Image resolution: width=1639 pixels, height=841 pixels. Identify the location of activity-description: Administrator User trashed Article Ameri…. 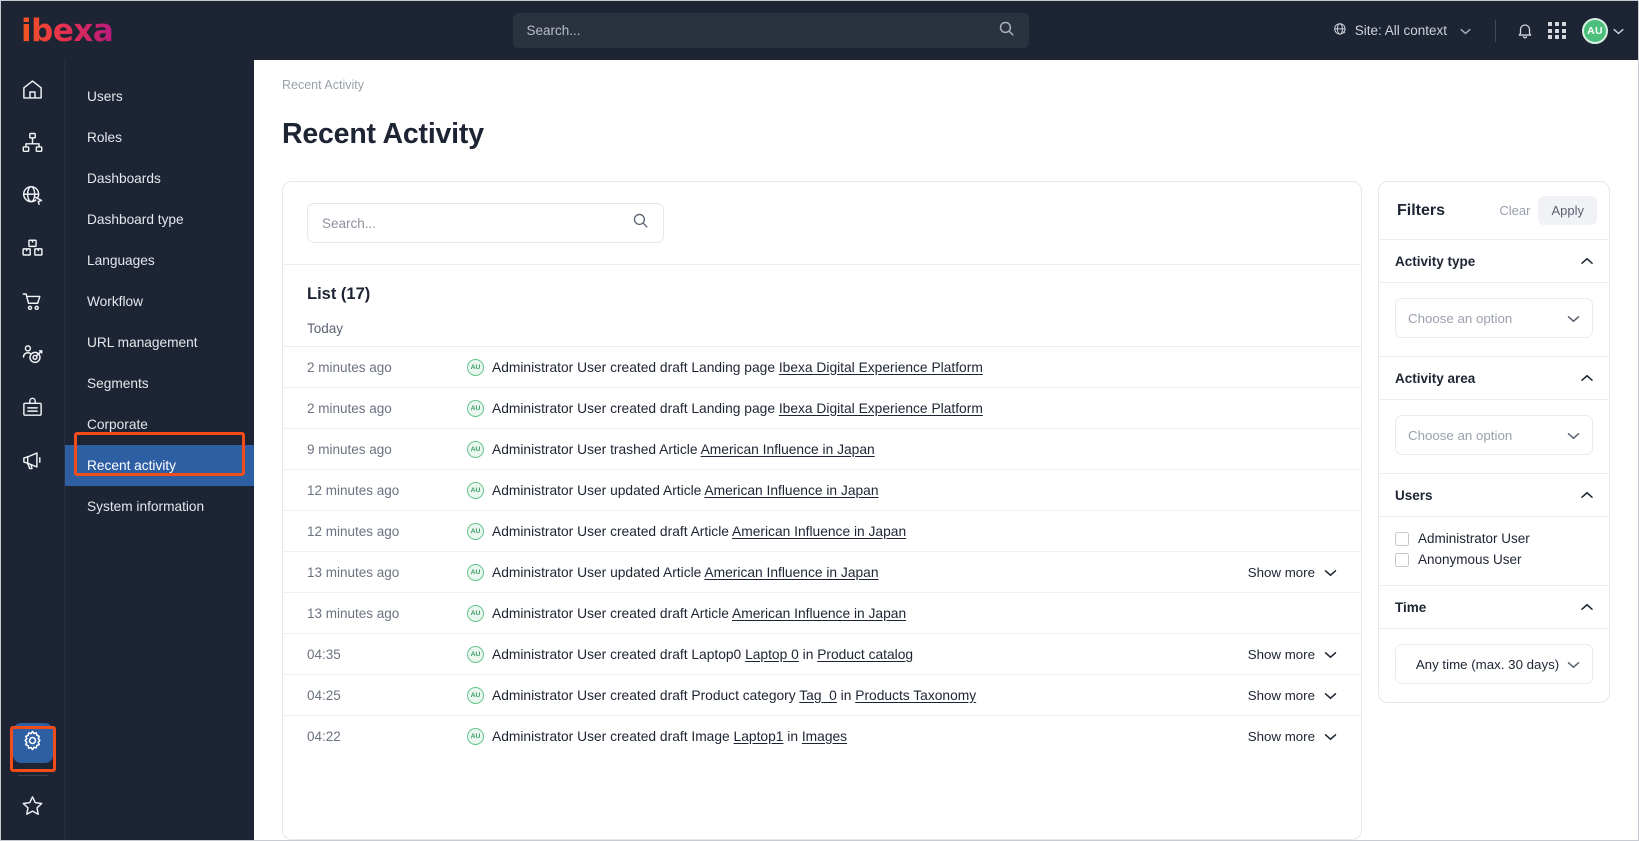
(914, 449).